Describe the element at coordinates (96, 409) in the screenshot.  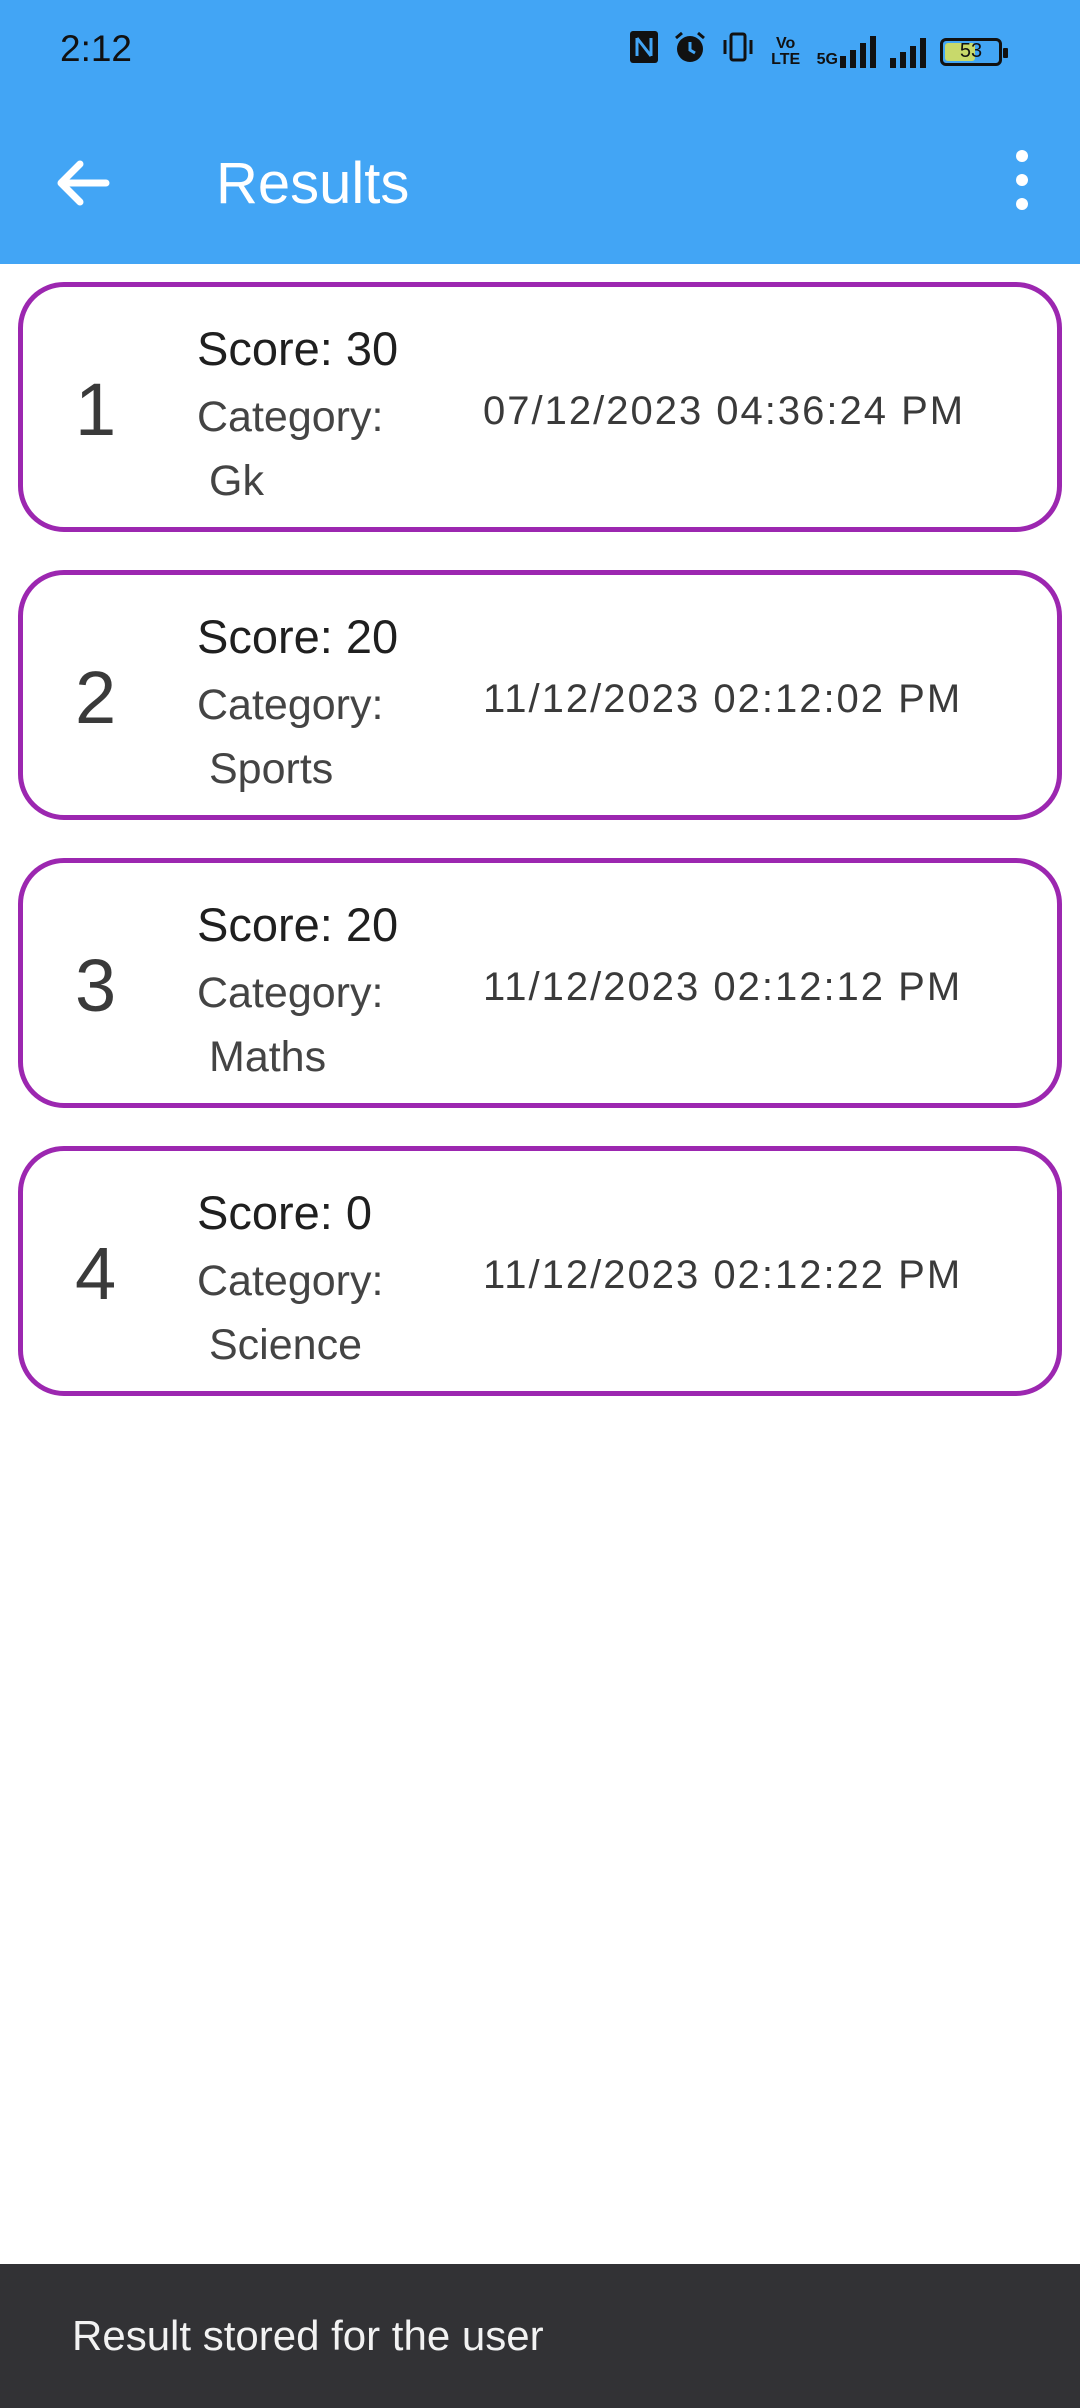
I see `result-rank: 1` at that location.